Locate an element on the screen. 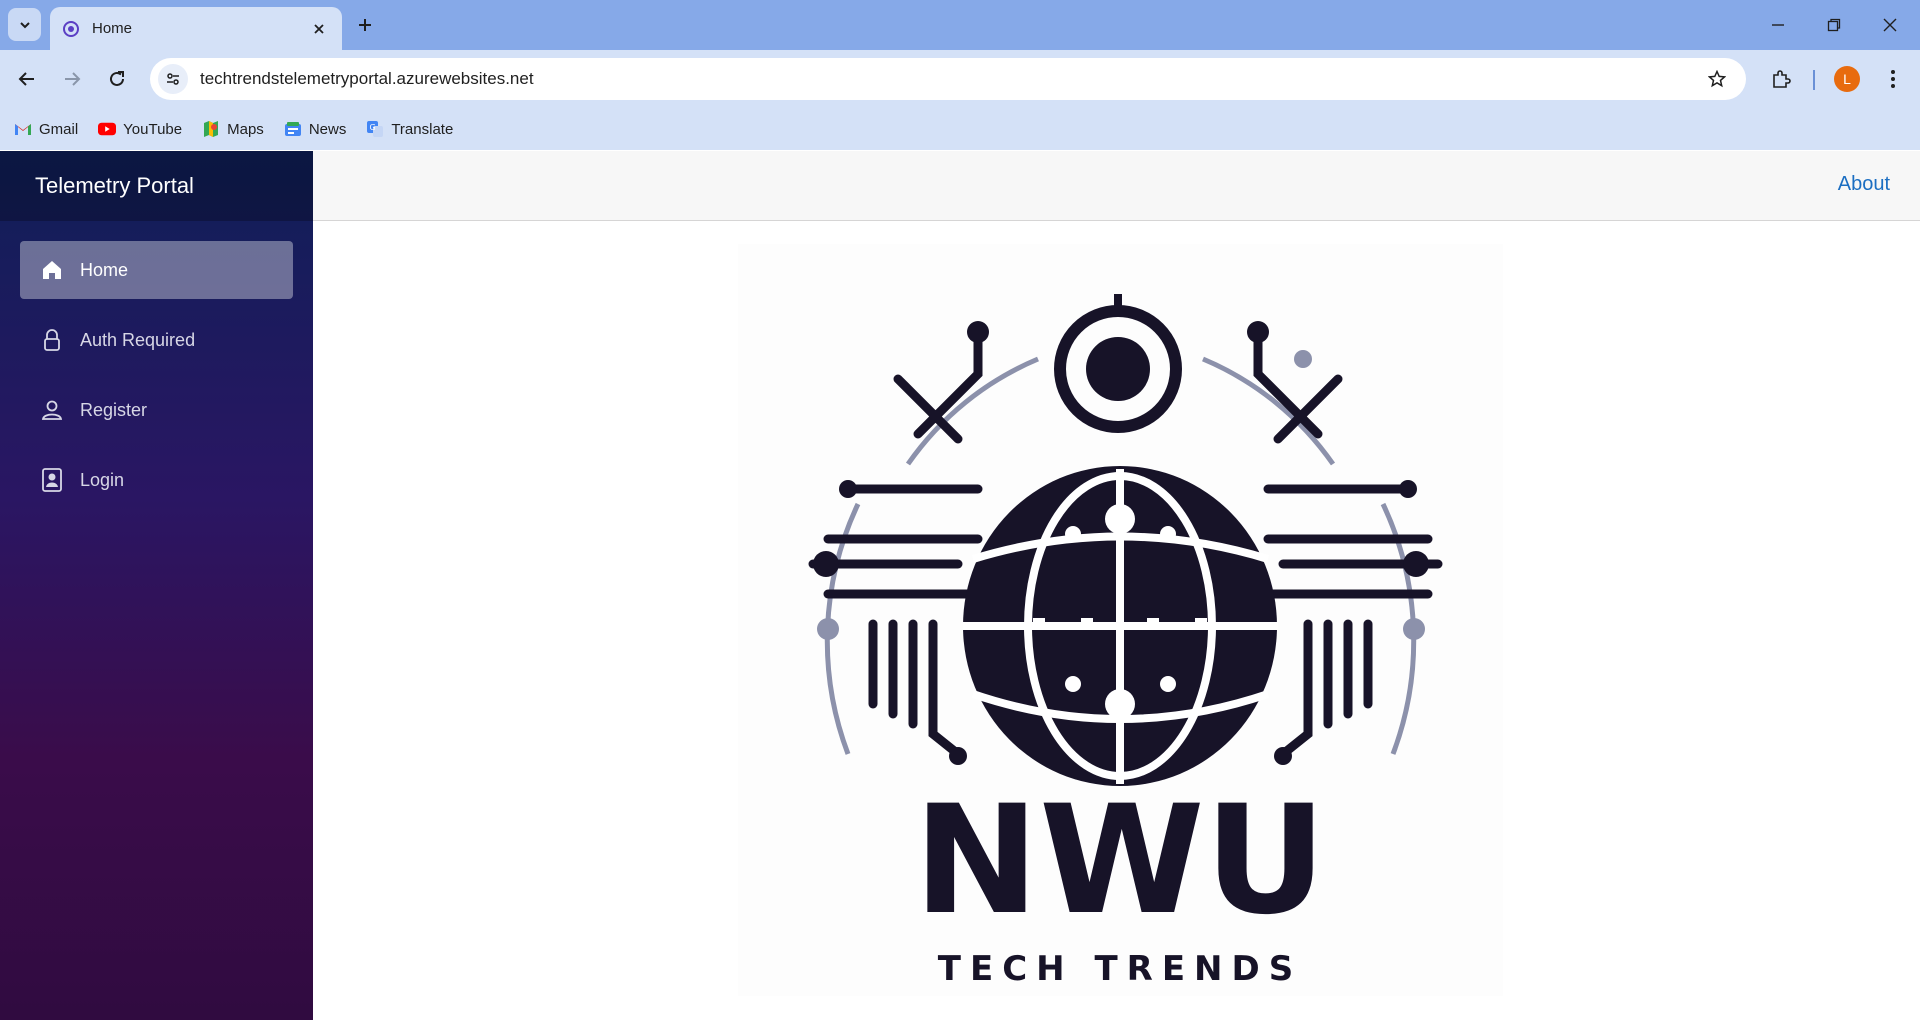  bookmark-gmail: Gmail is located at coordinates (46, 129).